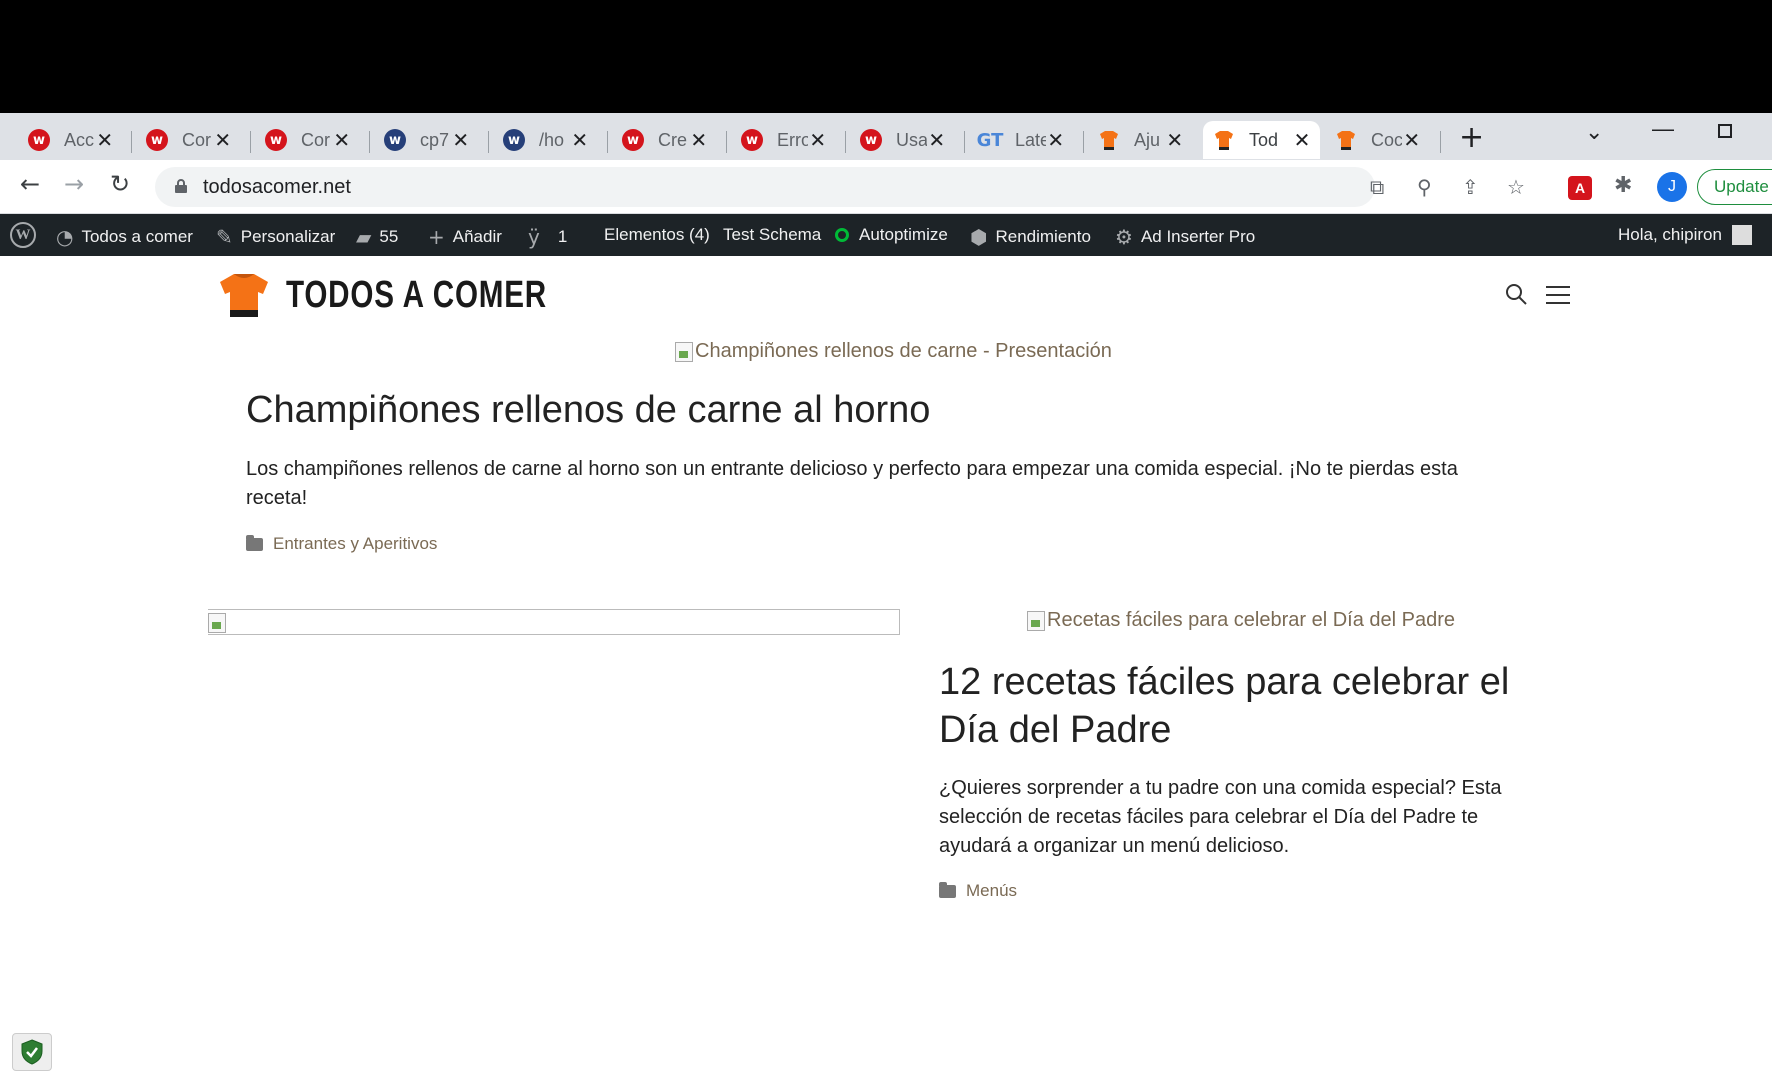  What do you see at coordinates (903, 234) in the screenshot?
I see `autoptimize-label: Autoptimize` at bounding box center [903, 234].